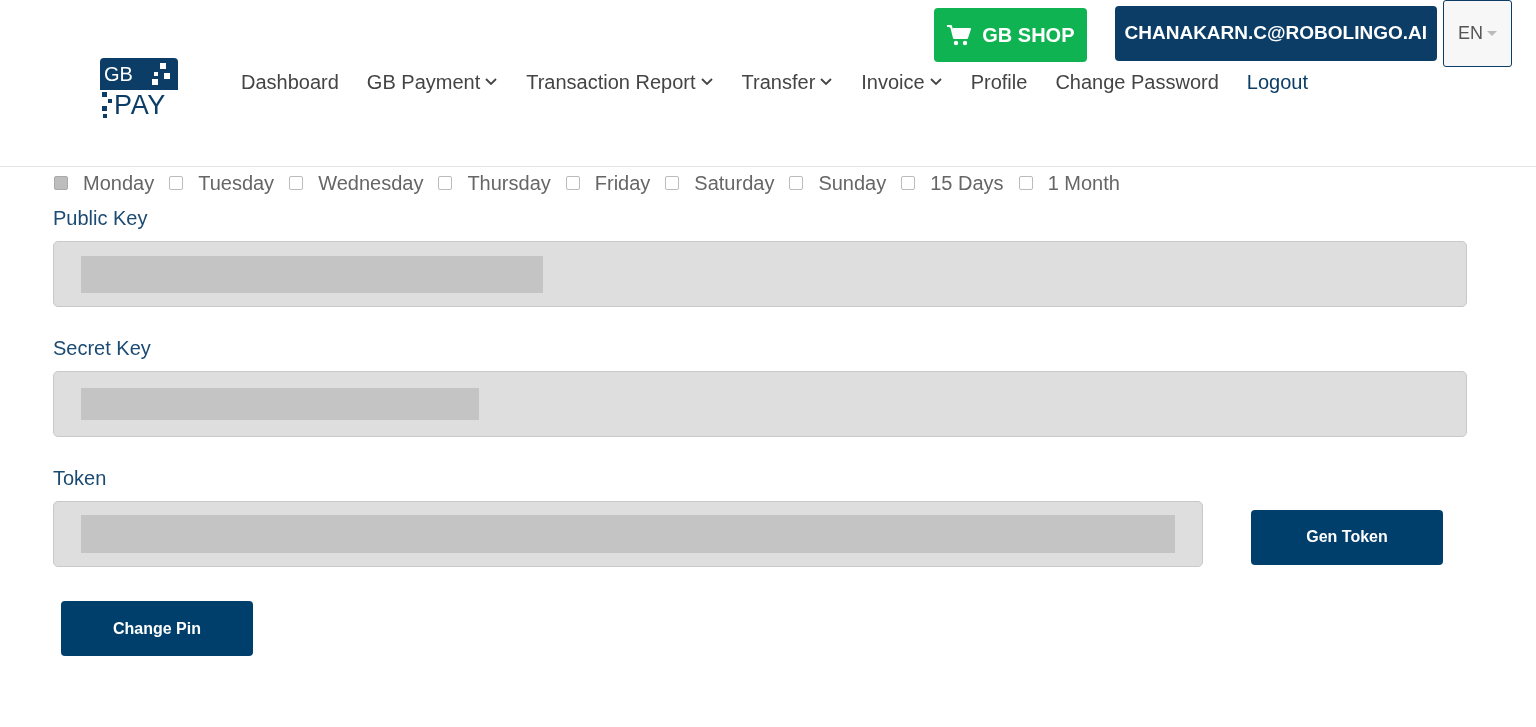 This screenshot has height=727, width=1536. What do you see at coordinates (1083, 183) in the screenshot?
I see `day-label: 1 Month` at bounding box center [1083, 183].